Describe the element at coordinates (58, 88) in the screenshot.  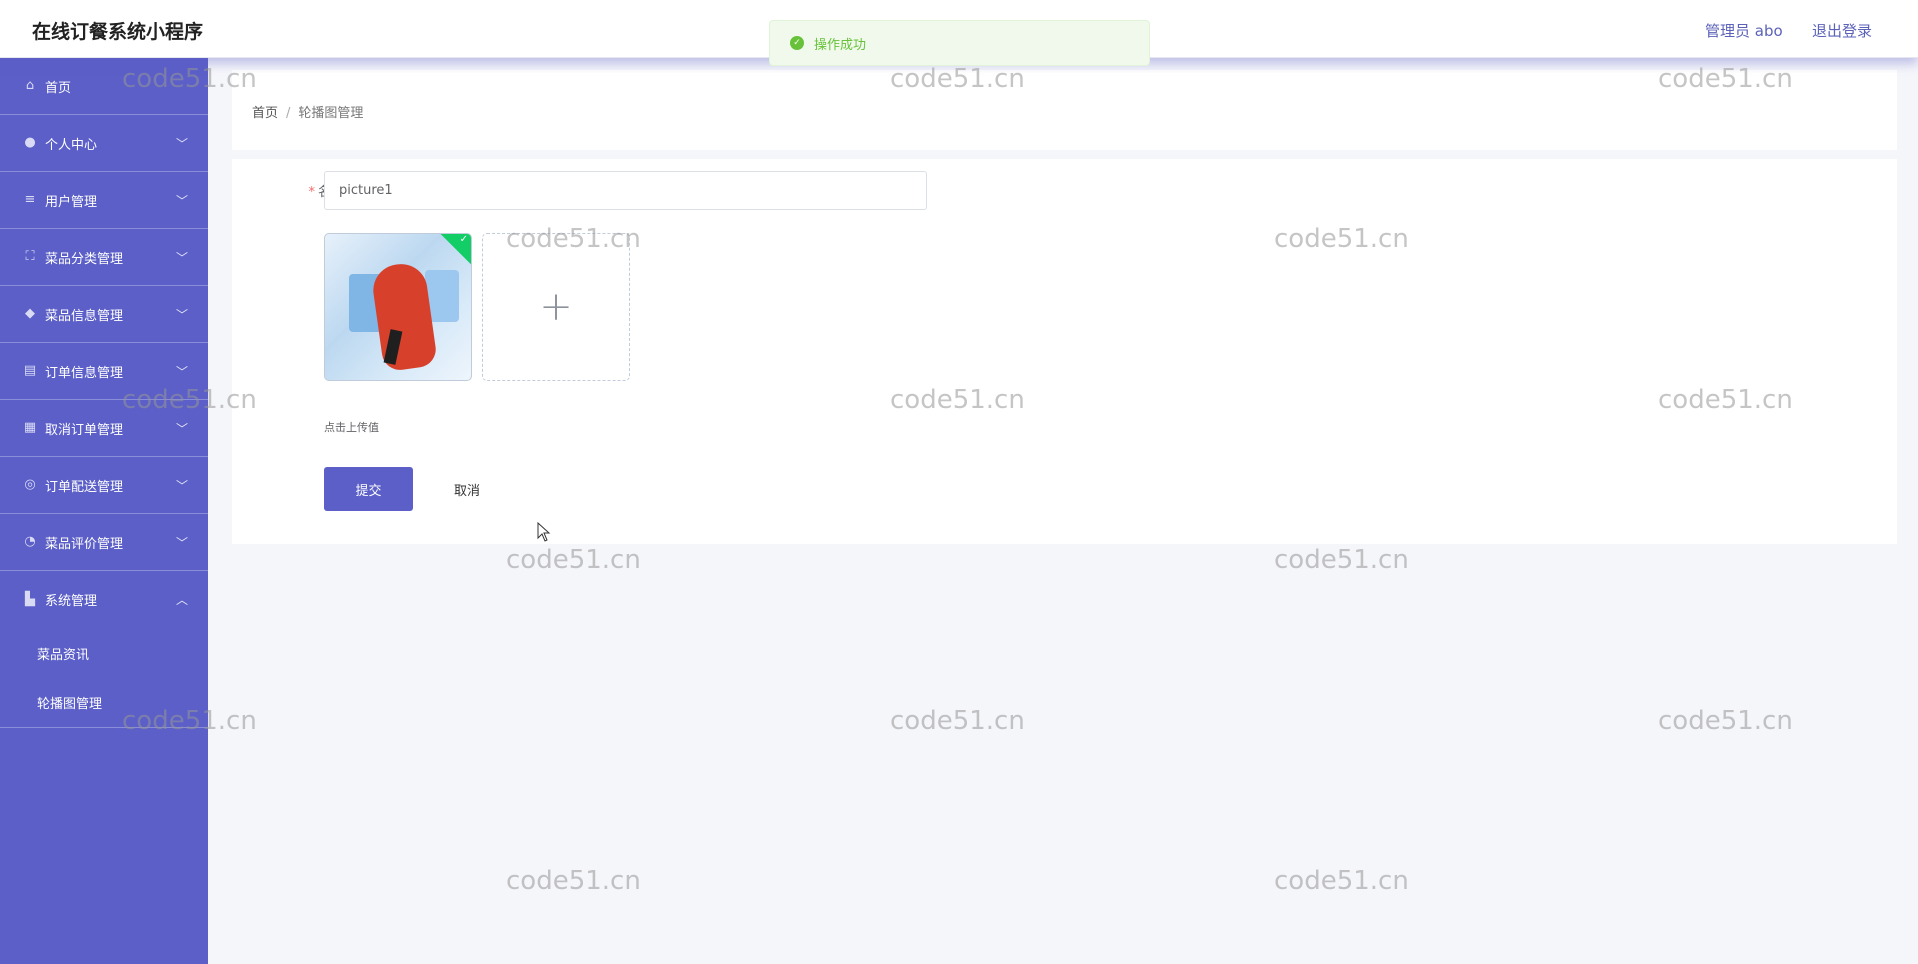
I see `sidebar-item-label: 首页` at that location.